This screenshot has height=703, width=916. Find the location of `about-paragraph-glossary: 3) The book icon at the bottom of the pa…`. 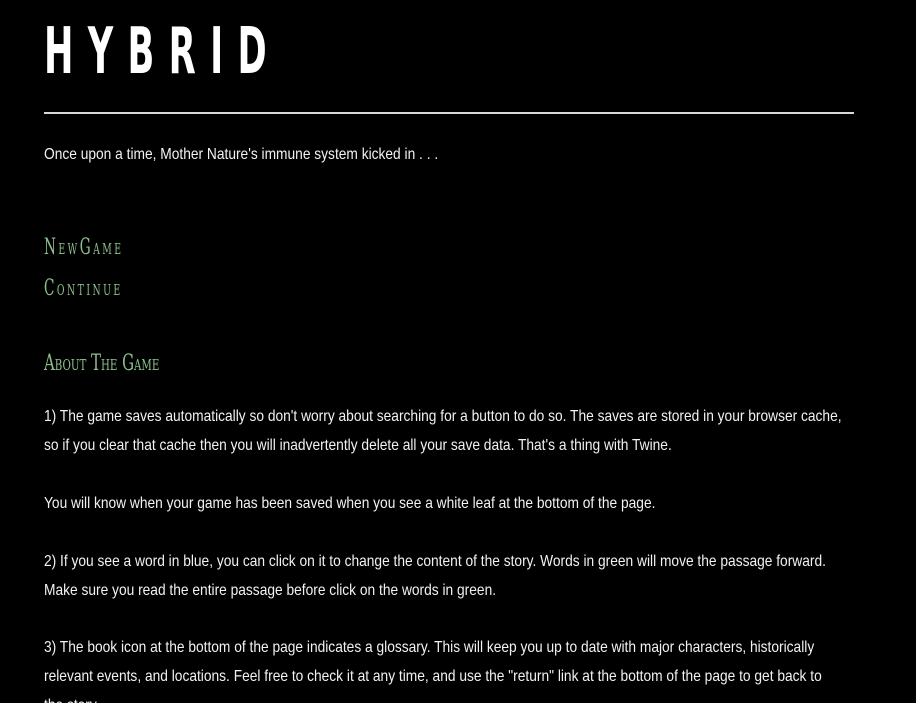

about-paragraph-glossary: 3) The book icon at the bottom of the pa… is located at coordinates (433, 671).